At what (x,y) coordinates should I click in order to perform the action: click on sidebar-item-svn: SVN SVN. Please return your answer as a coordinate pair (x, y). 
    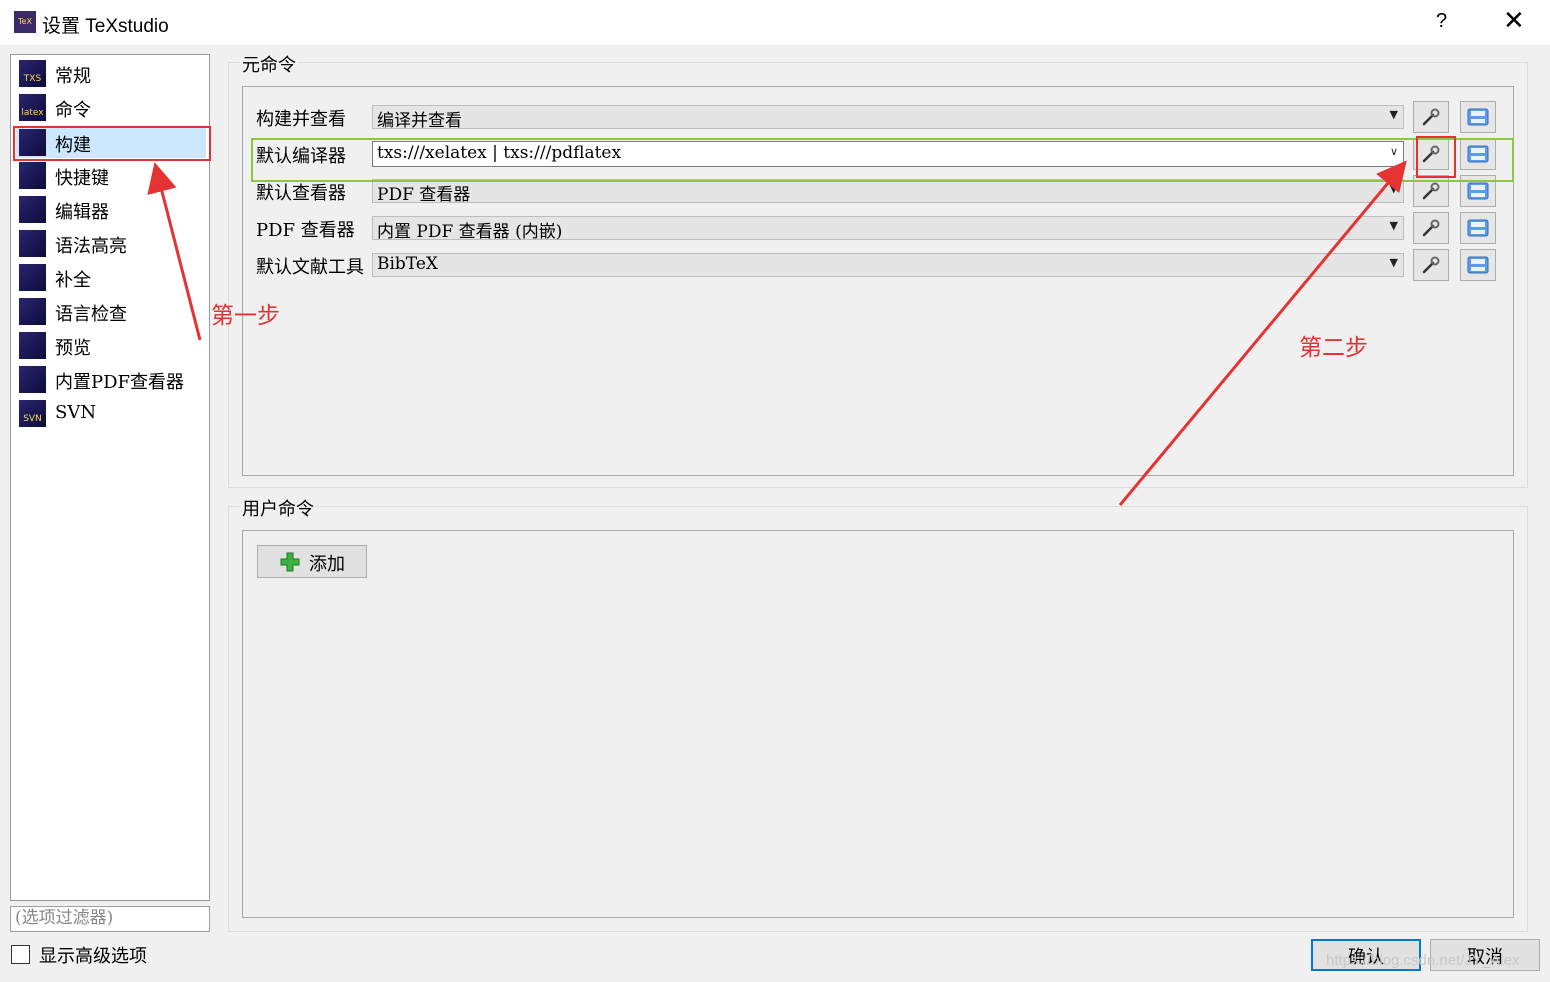
    Looking at the image, I should click on (111, 413).